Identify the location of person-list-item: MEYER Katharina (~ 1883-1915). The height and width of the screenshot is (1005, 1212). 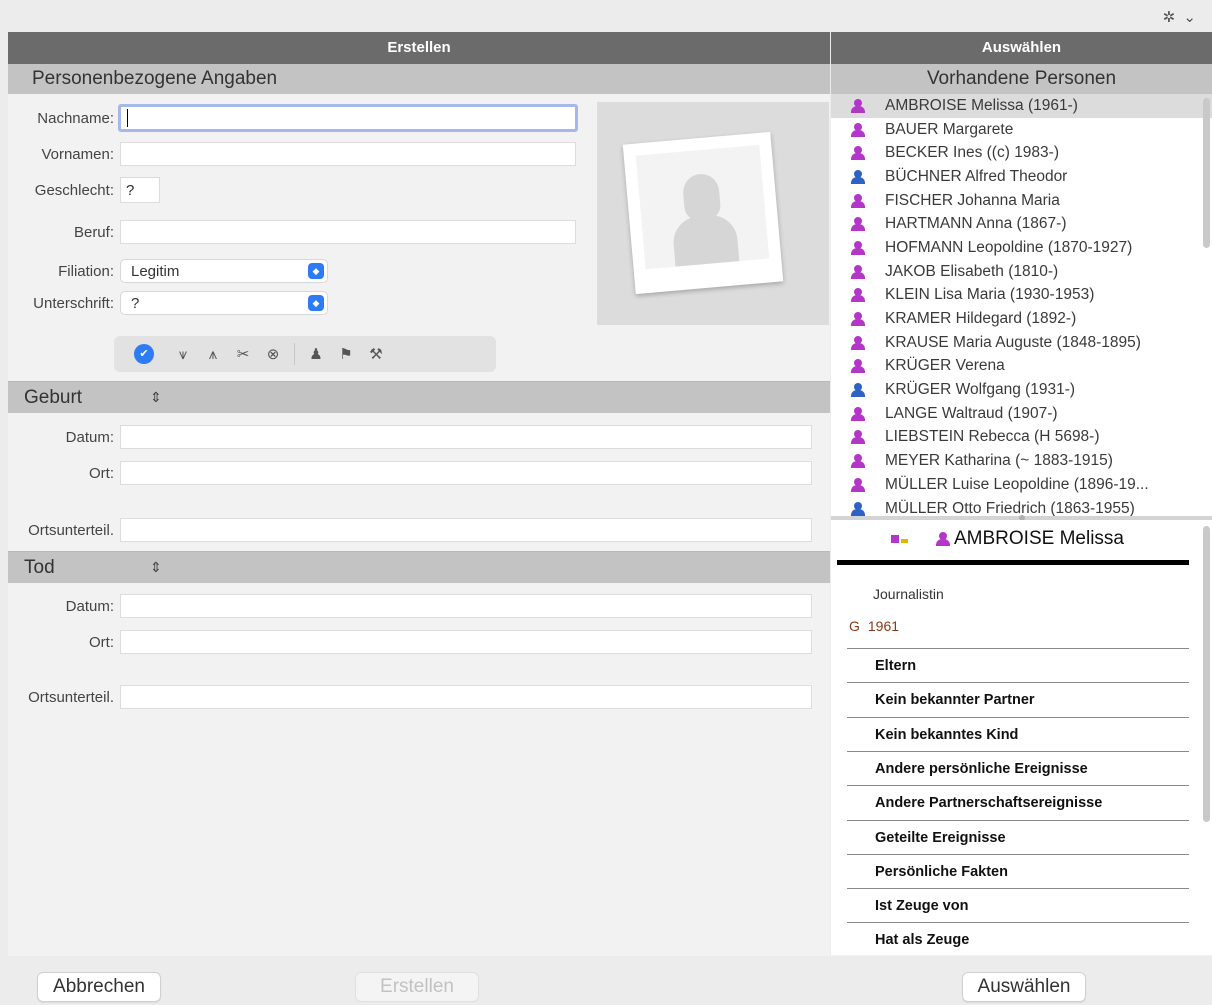
(1021, 461).